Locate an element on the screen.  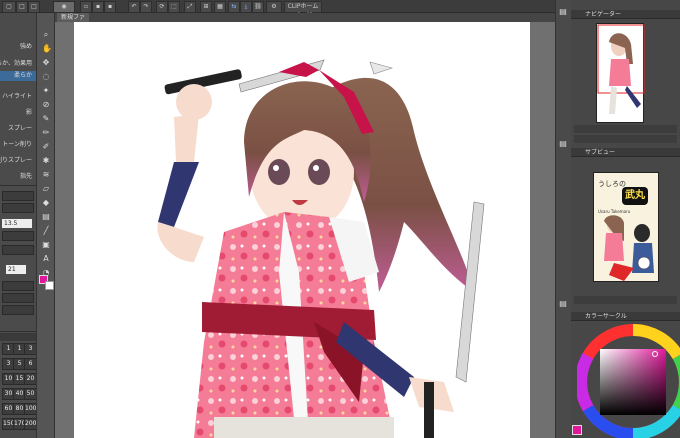
reference-artwork is located at coordinates (629, 248).